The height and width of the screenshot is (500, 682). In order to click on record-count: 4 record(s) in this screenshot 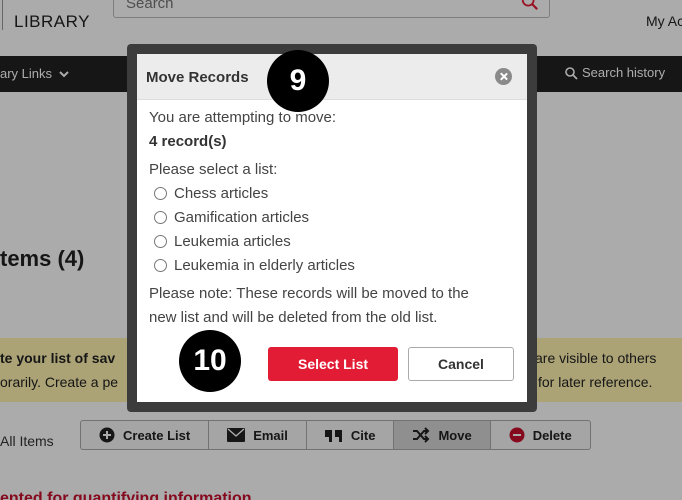, I will do `click(188, 141)`.